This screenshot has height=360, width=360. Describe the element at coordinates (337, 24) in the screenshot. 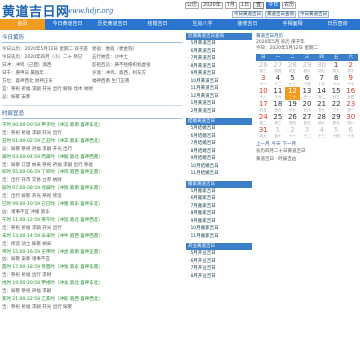

I see `nav-item-calendar: 日历查询` at that location.